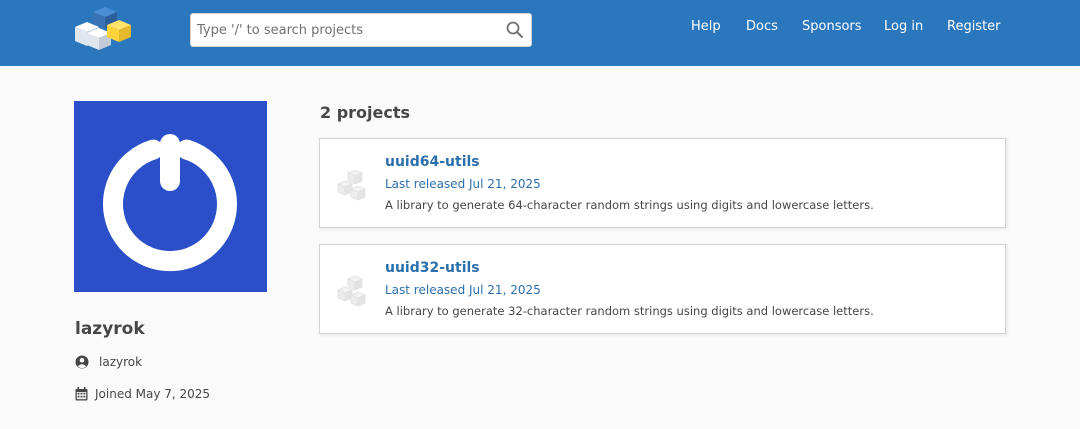 The image size is (1080, 429). What do you see at coordinates (903, 29) in the screenshot?
I see `nav-login-link: Log in` at bounding box center [903, 29].